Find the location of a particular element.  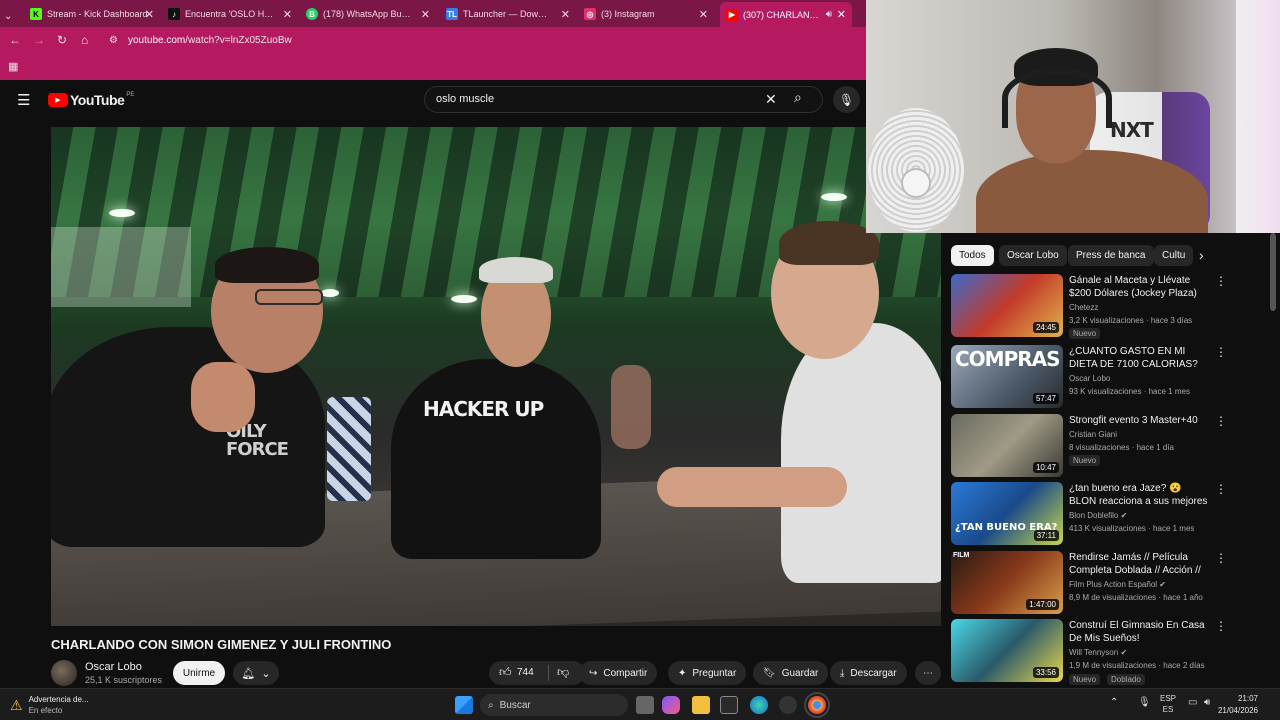

copilot-icon is located at coordinates (671, 705).